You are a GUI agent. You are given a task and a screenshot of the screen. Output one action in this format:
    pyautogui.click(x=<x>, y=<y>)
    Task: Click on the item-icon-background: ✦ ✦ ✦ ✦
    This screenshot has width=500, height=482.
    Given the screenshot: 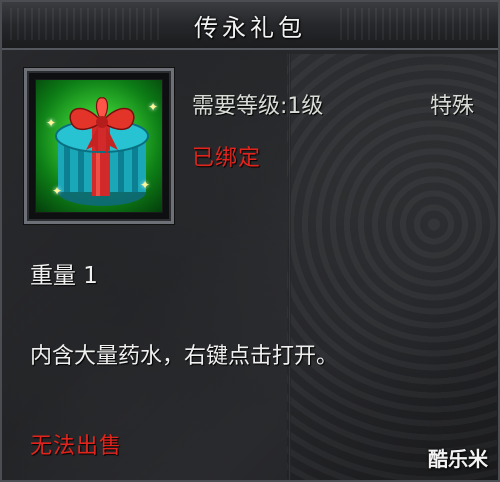 What is the action you would take?
    pyautogui.click(x=99, y=146)
    